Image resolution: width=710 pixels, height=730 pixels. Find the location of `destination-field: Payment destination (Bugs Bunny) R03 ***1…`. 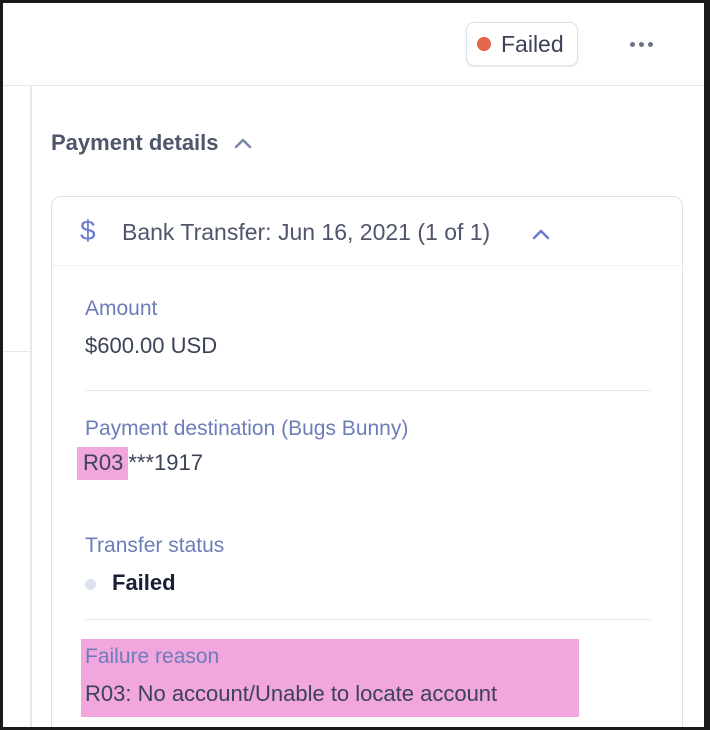

destination-field: Payment destination (Bugs Bunny) R03 ***1… is located at coordinates (243, 448).